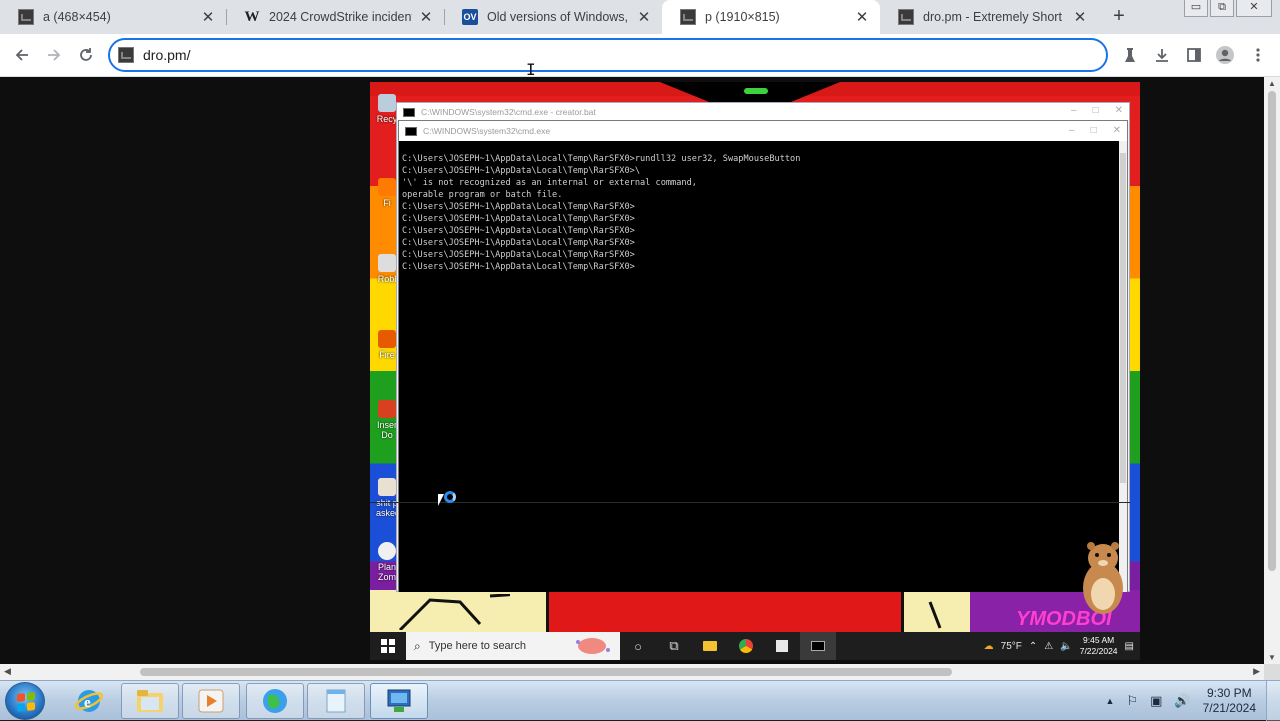  I want to click on tab-title: p (1910×815), so click(742, 17).